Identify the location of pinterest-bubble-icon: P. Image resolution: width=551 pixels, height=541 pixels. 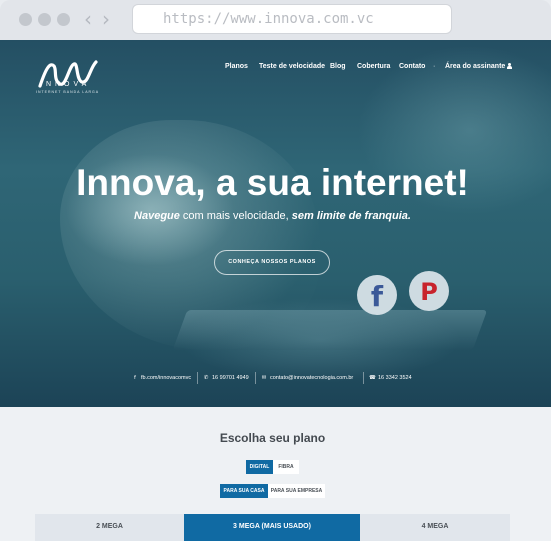
(429, 291).